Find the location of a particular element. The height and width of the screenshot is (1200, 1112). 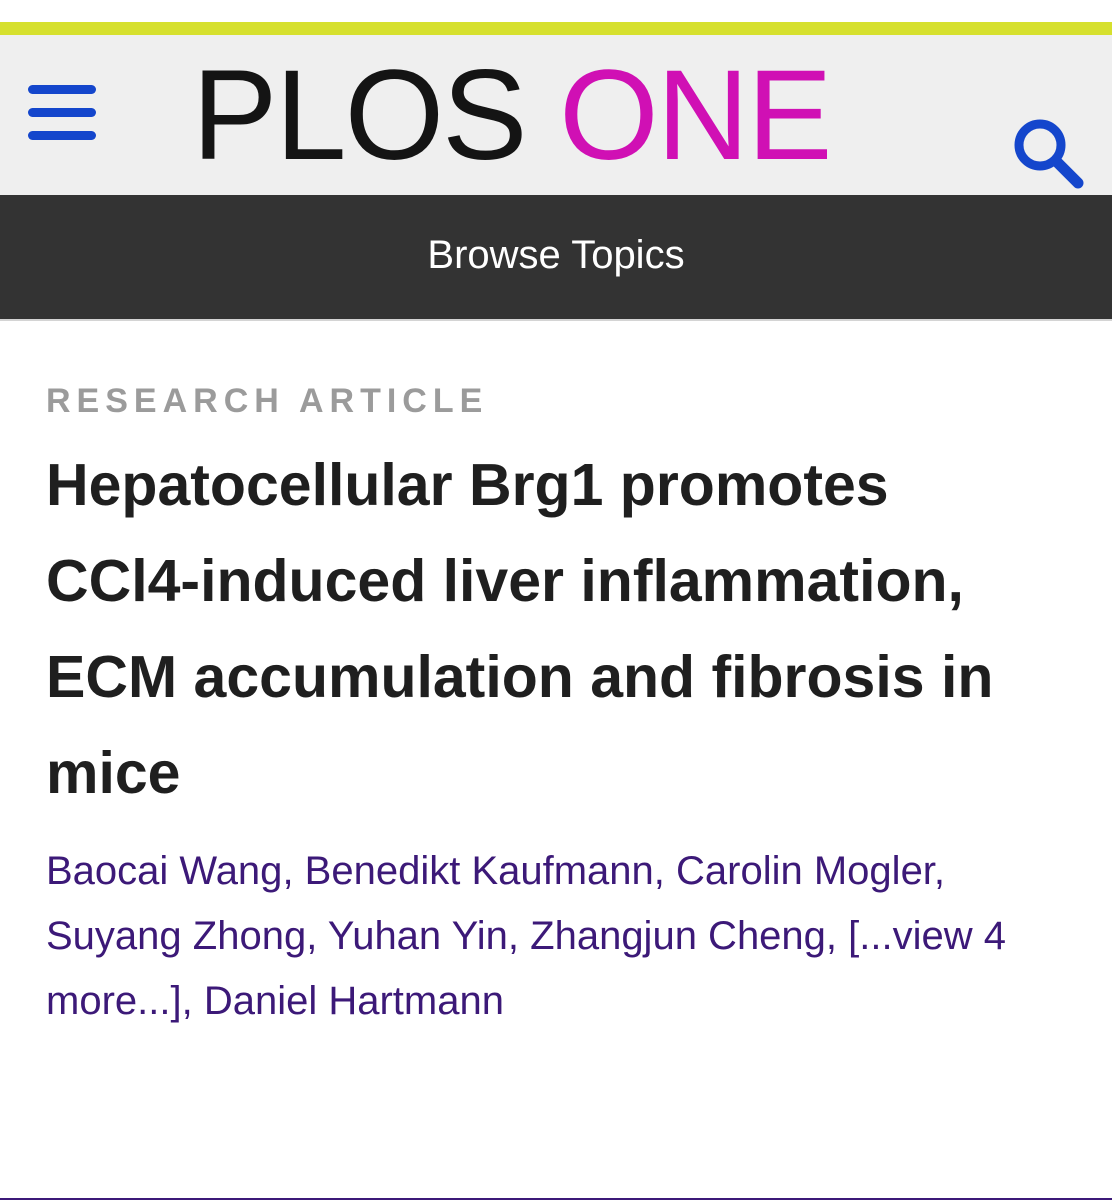

menu-bar-middle is located at coordinates (62, 112).